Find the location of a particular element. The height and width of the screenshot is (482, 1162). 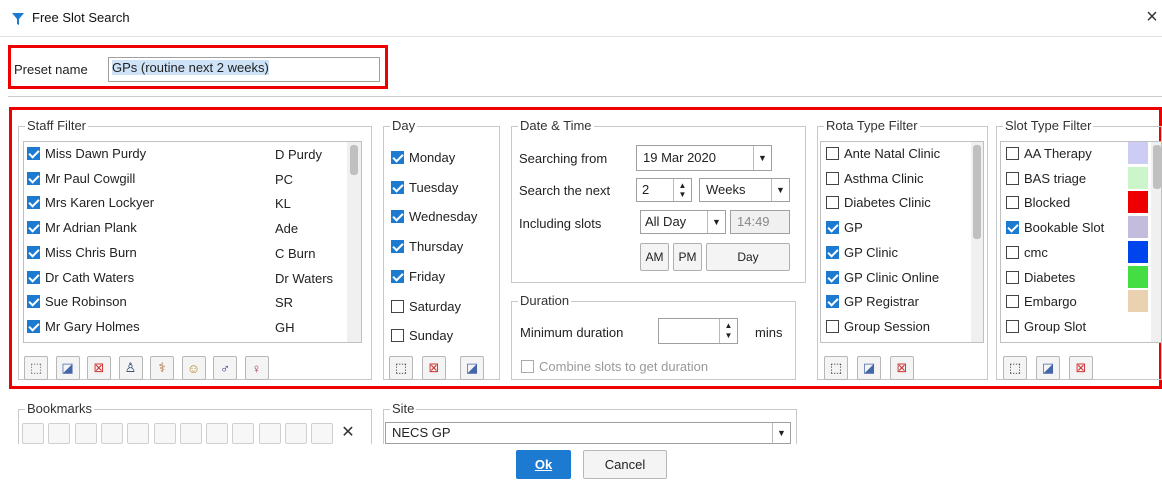

preset-name-input: GPs (routine next 2 weeks) is located at coordinates (244, 69).